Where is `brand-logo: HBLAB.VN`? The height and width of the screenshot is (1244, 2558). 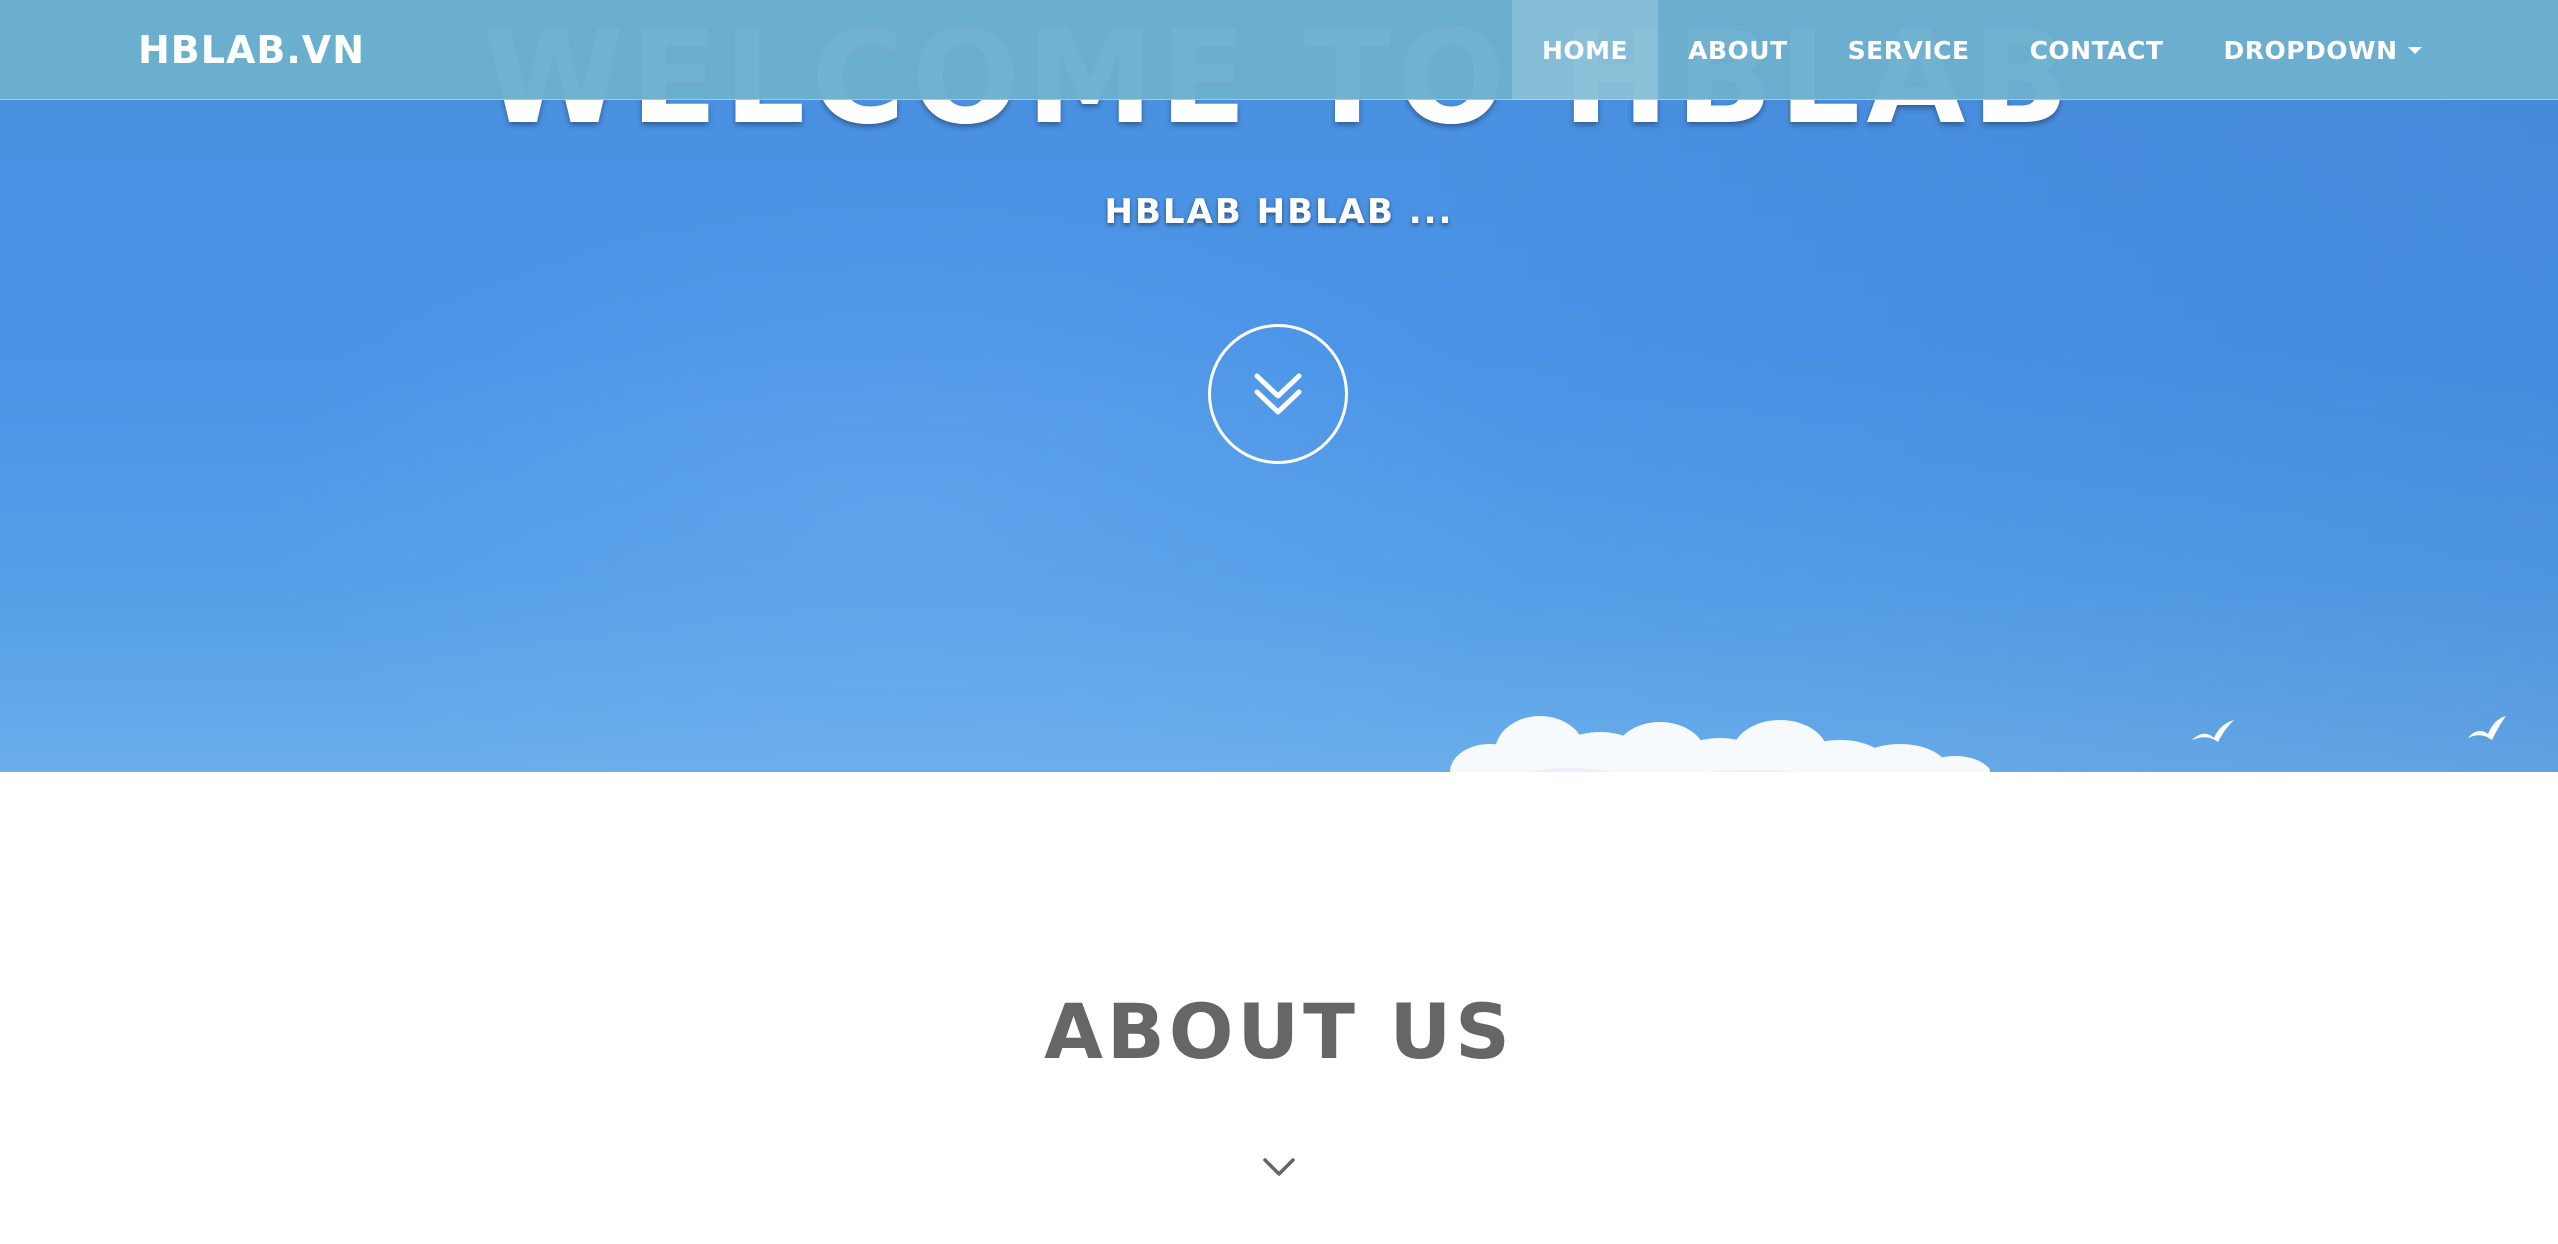
brand-logo: HBLAB.VN is located at coordinates (251, 50).